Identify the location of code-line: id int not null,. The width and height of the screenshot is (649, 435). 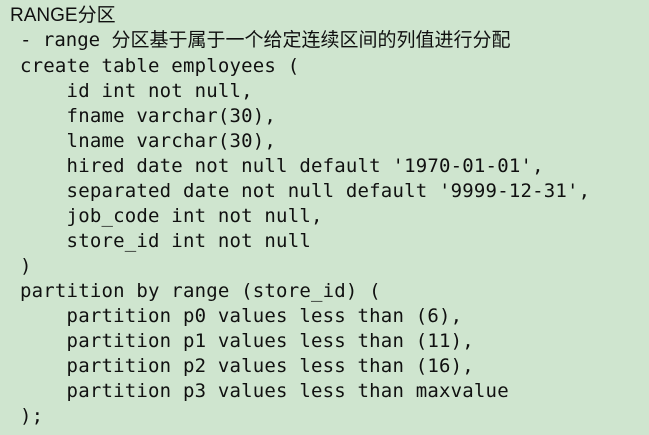
(136, 91).